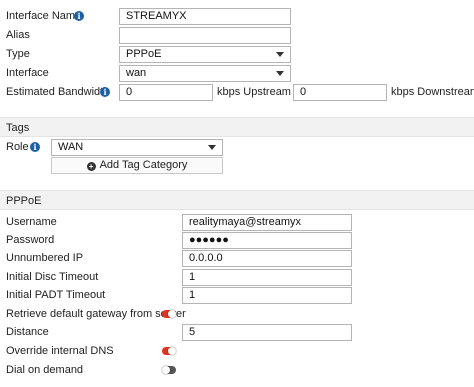 Image resolution: width=474 pixels, height=387 pixels. I want to click on add-tag-category-label: Add Tag Category, so click(143, 165).